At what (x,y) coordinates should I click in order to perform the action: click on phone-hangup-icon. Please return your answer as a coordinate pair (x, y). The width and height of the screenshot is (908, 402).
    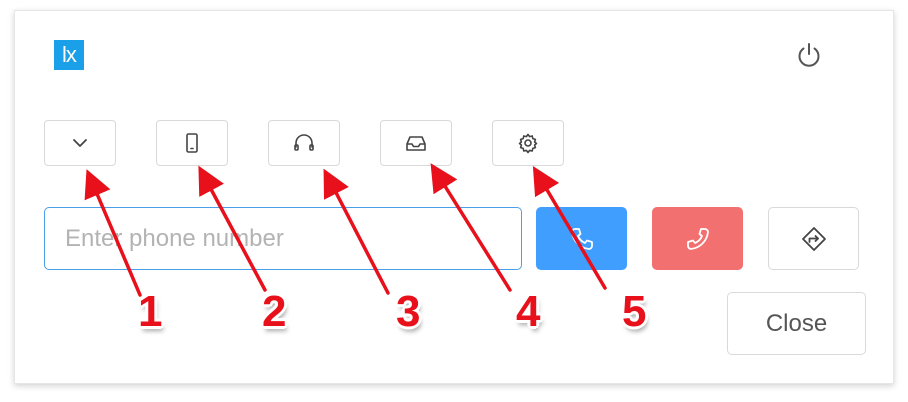
    Looking at the image, I should click on (697, 238).